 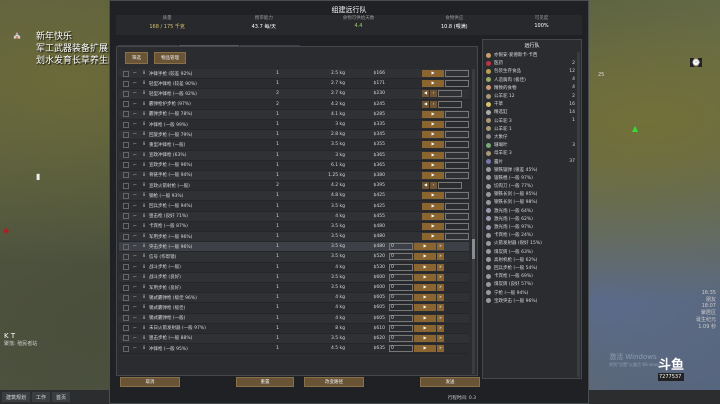 I want to click on notification-icon: ⌚, so click(x=696, y=62).